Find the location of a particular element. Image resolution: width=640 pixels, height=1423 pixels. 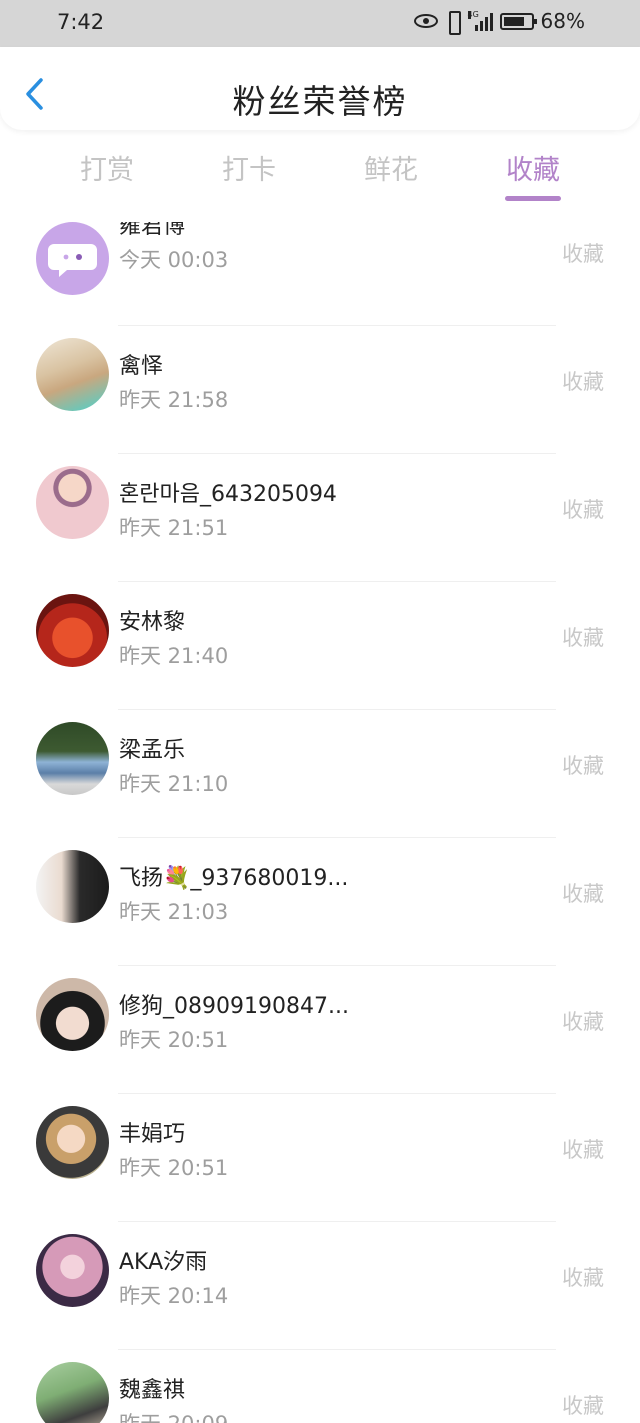

tab-favorites: 收藏 is located at coordinates (533, 174).